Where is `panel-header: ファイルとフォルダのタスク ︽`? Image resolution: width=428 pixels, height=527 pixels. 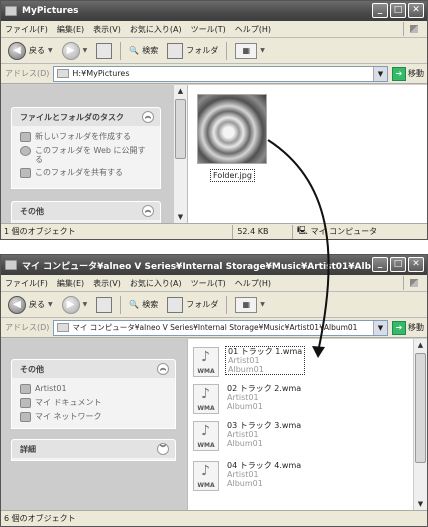
panel-header: ファイルとフォルダのタスク ︽ is located at coordinates (86, 117).